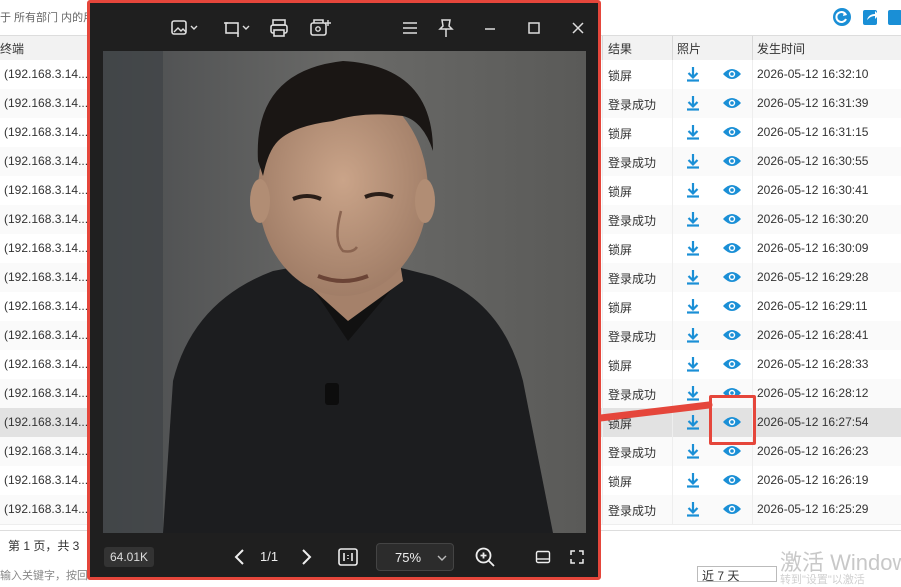  Describe the element at coordinates (44, 575) in the screenshot. I see `search-input: 输入关键字，按回` at that location.